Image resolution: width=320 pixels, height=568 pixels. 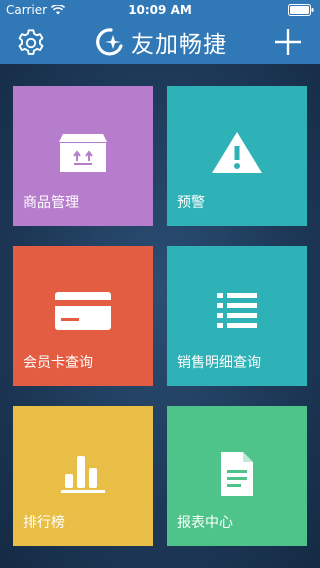 I want to click on tile-label: 商品管理, so click(x=51, y=203).